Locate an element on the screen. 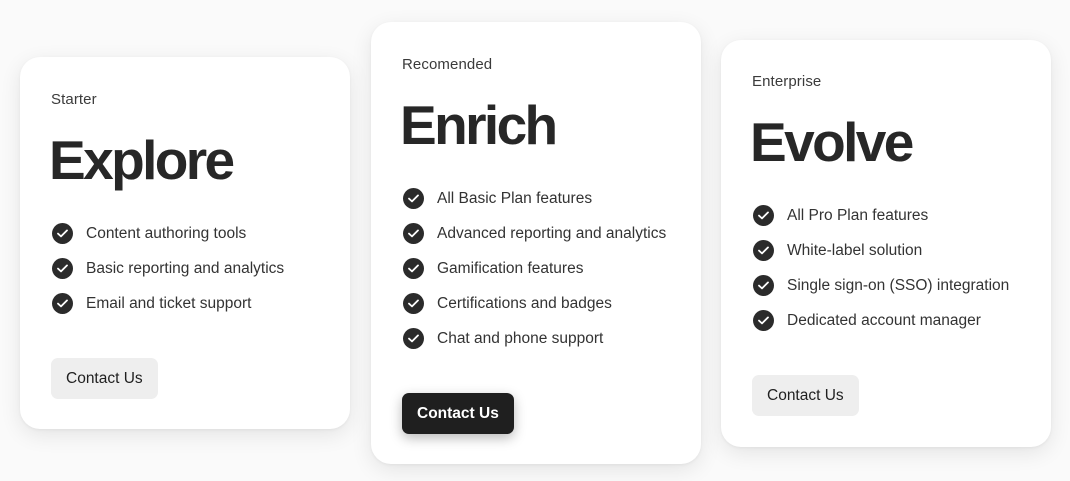 The width and height of the screenshot is (1070, 481). plan-name: Evolve is located at coordinates (832, 142).